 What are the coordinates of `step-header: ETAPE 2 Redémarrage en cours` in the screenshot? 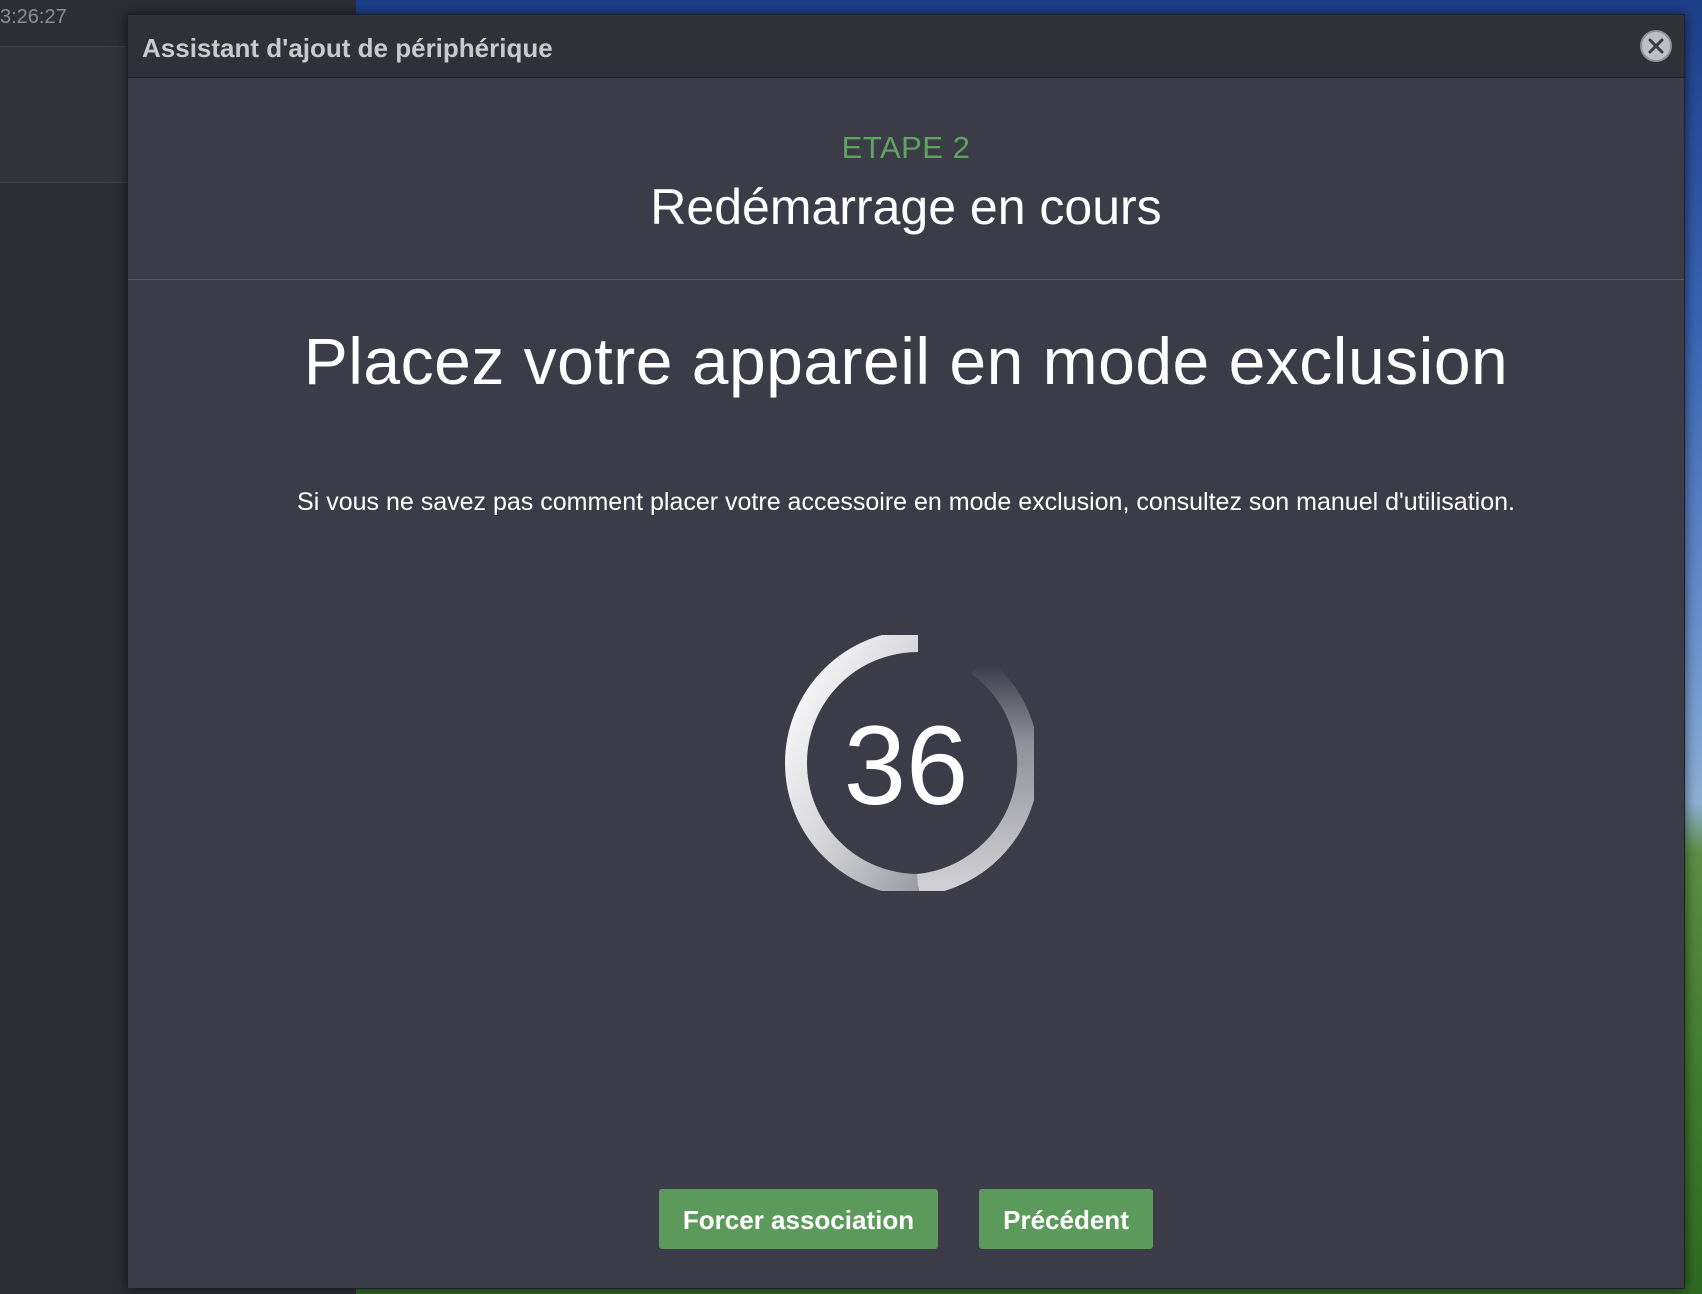 It's located at (906, 179).